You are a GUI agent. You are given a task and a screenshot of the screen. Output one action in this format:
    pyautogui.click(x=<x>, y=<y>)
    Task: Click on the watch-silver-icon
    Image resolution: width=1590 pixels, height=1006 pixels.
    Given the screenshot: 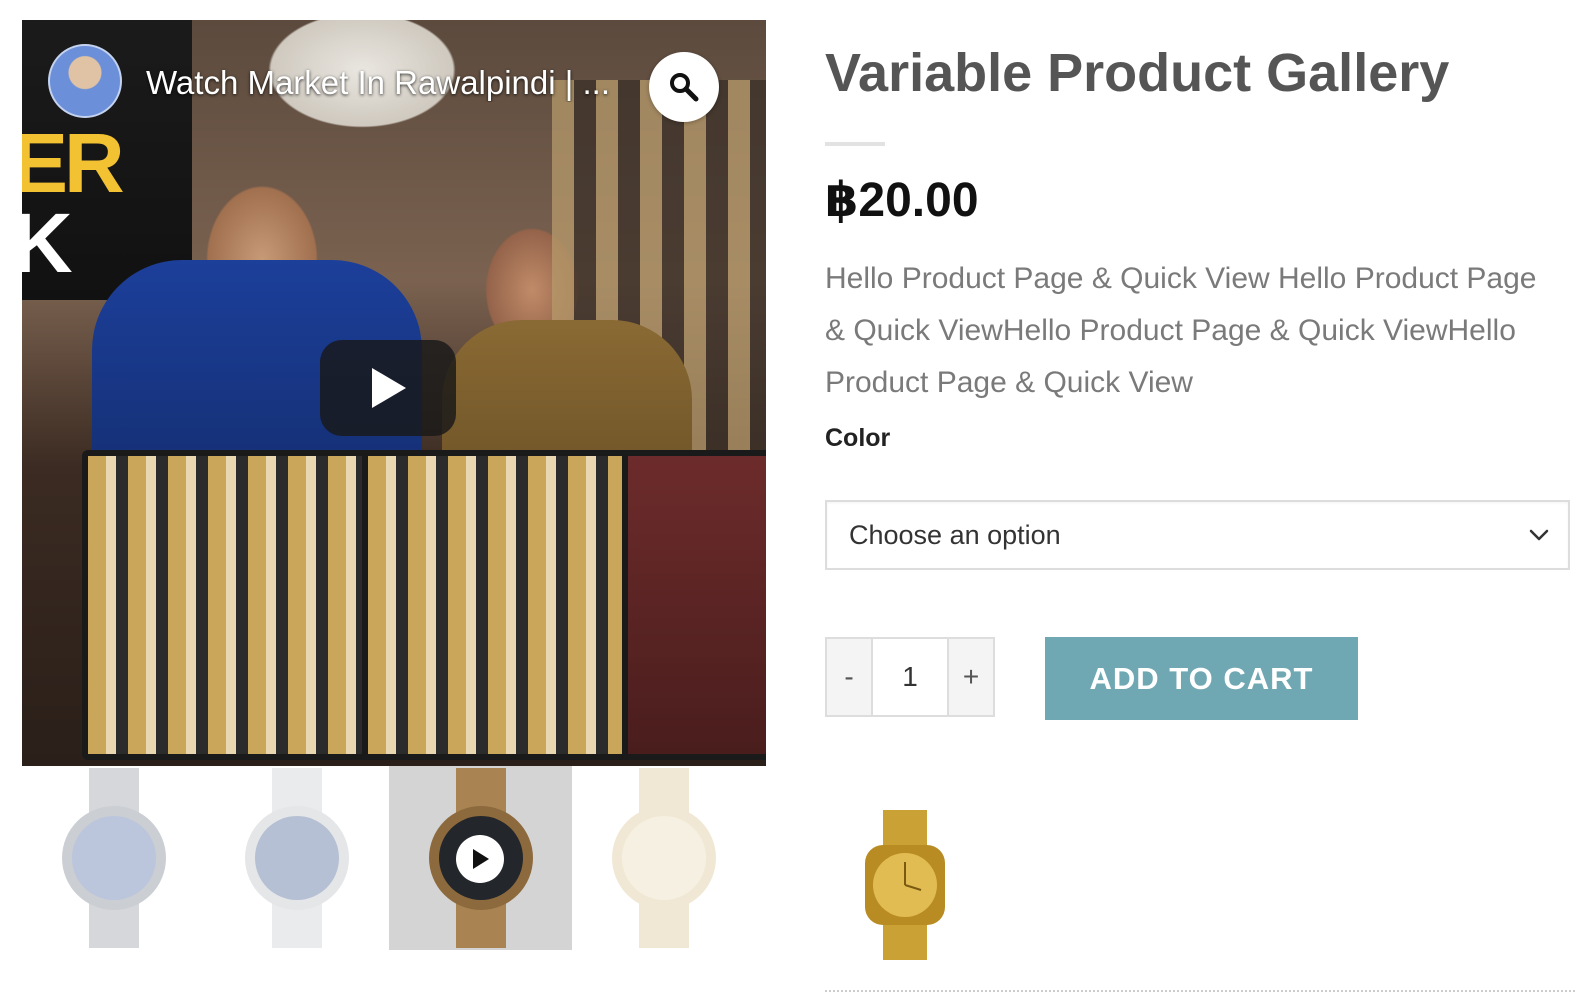 What is the action you would take?
    pyautogui.click(x=296, y=858)
    